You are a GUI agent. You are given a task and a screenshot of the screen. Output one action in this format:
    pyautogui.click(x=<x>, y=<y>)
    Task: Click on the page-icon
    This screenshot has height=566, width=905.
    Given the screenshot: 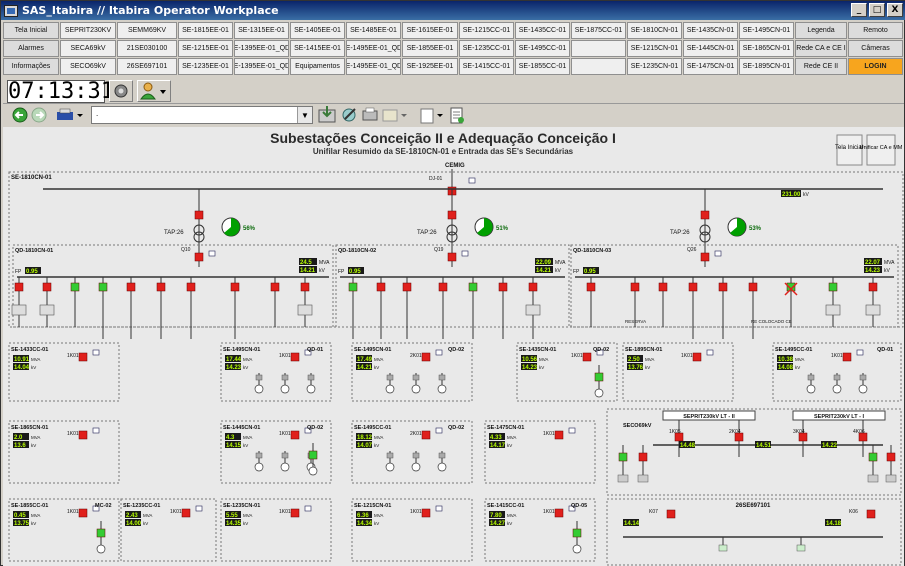 What is the action you would take?
    pyautogui.click(x=431, y=116)
    